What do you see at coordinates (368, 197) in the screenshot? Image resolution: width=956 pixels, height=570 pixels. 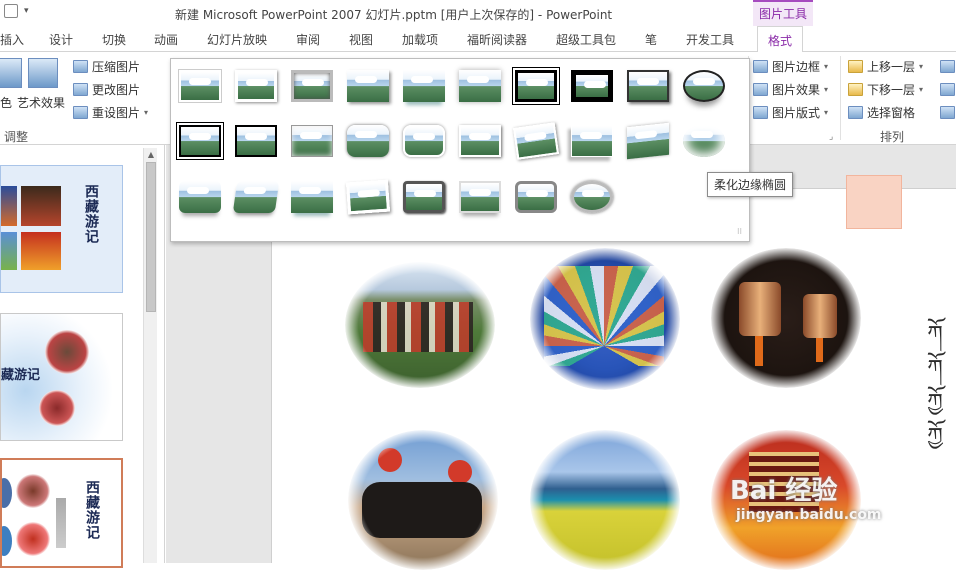 I see `style-rotated-frame` at bounding box center [368, 197].